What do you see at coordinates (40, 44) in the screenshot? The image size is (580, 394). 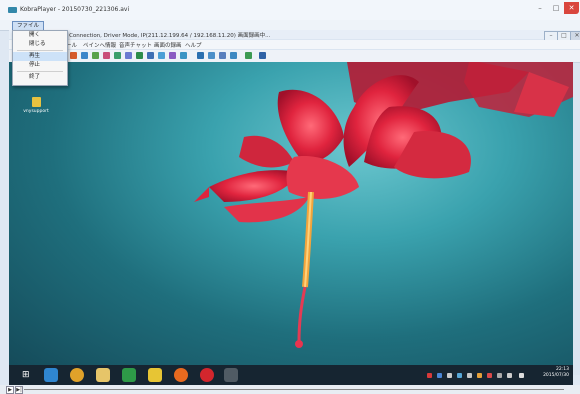 I see `menu-item-close: 閉じる` at bounding box center [40, 44].